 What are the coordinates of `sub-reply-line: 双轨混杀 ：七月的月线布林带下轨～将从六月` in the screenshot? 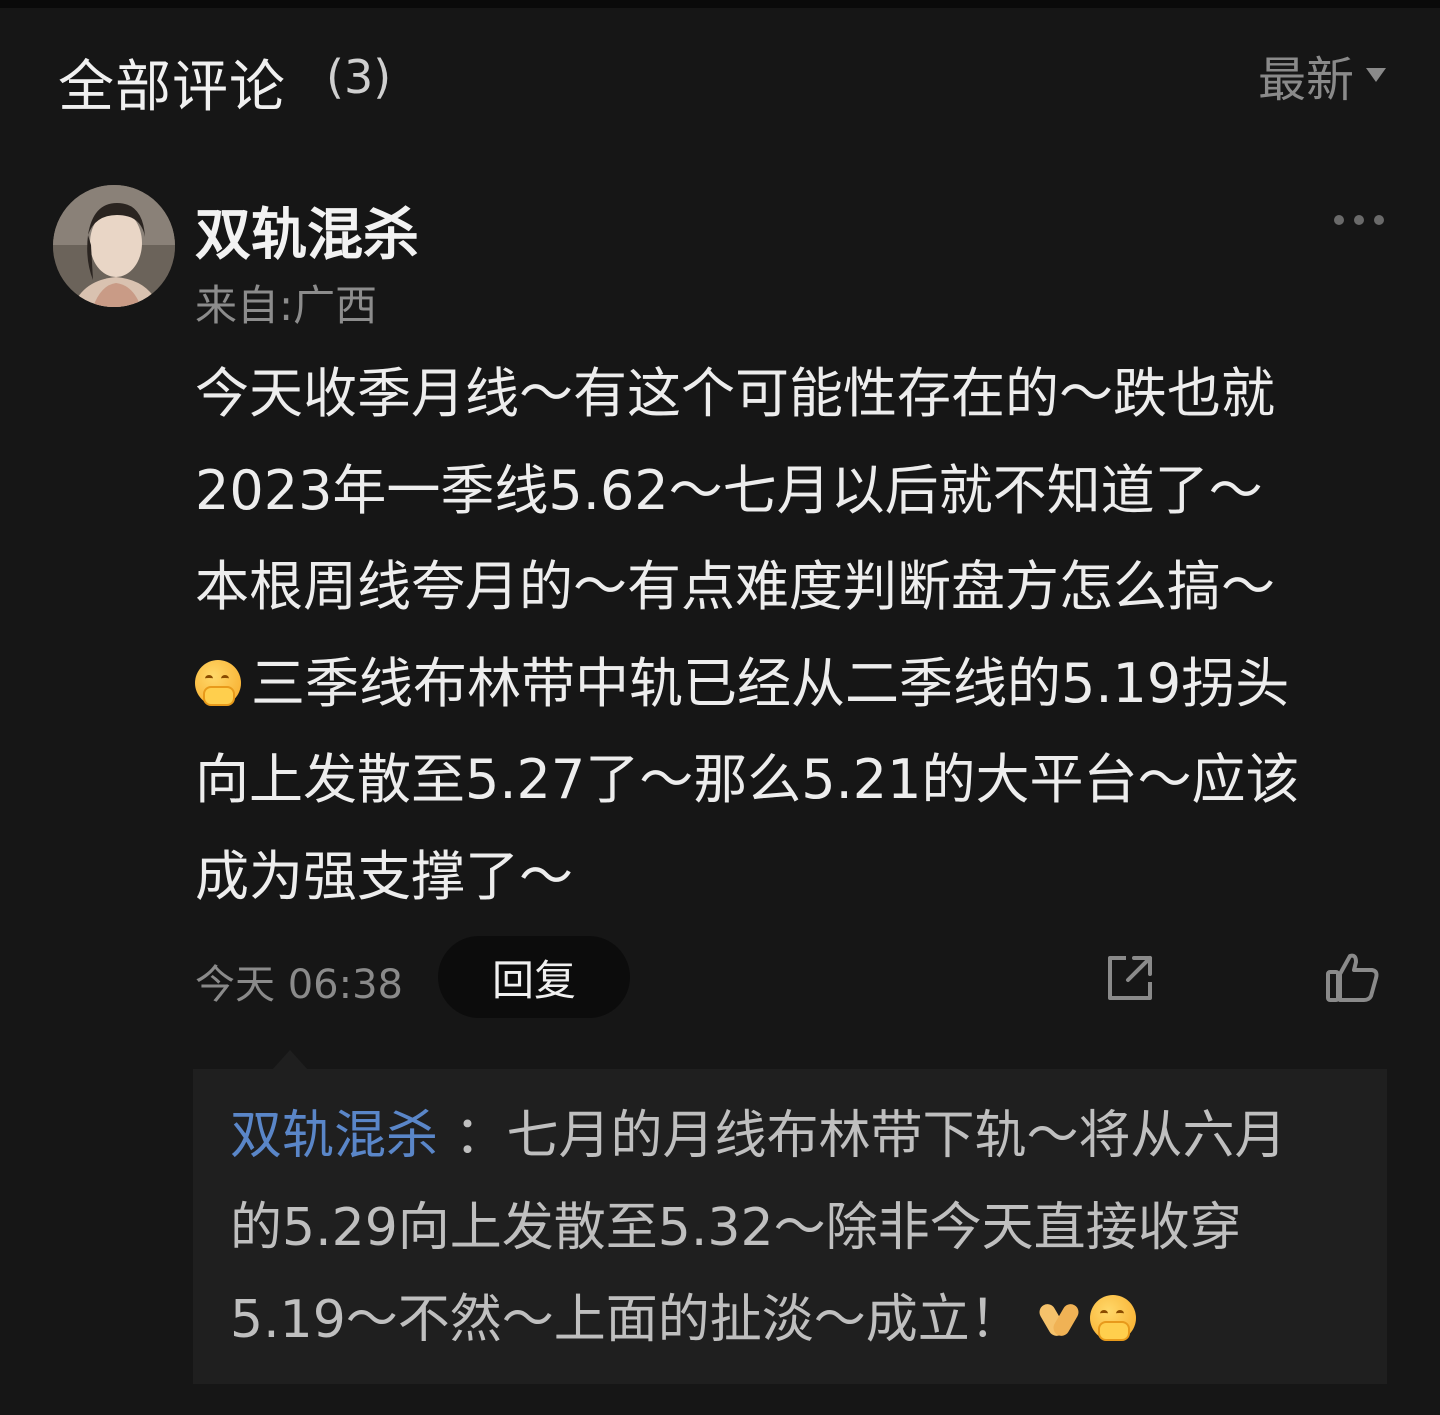 It's located at (800, 1136).